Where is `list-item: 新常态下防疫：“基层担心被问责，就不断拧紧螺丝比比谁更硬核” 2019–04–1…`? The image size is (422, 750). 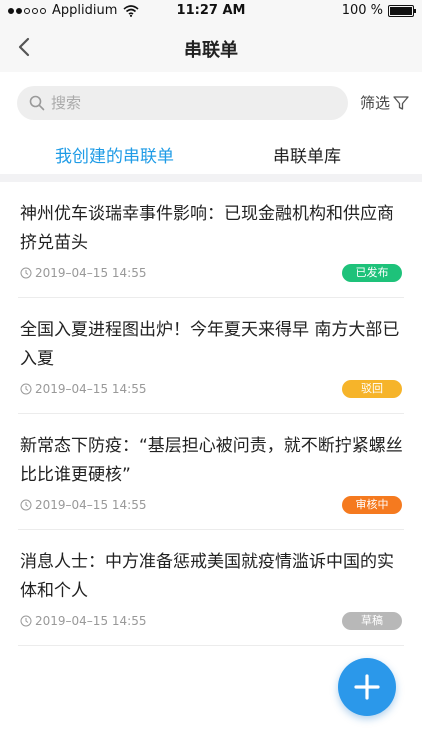 list-item: 新常态下防疫：“基层担心被问责，就不断拧紧螺丝比比谁更硬核” 2019–04–1… is located at coordinates (211, 472).